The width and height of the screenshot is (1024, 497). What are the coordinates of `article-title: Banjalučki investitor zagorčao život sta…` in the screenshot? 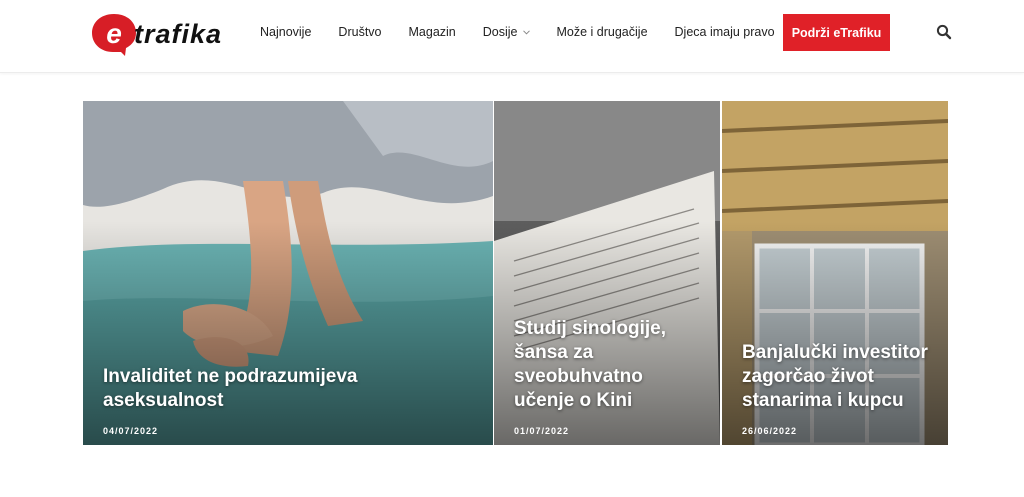 It's located at (837, 377).